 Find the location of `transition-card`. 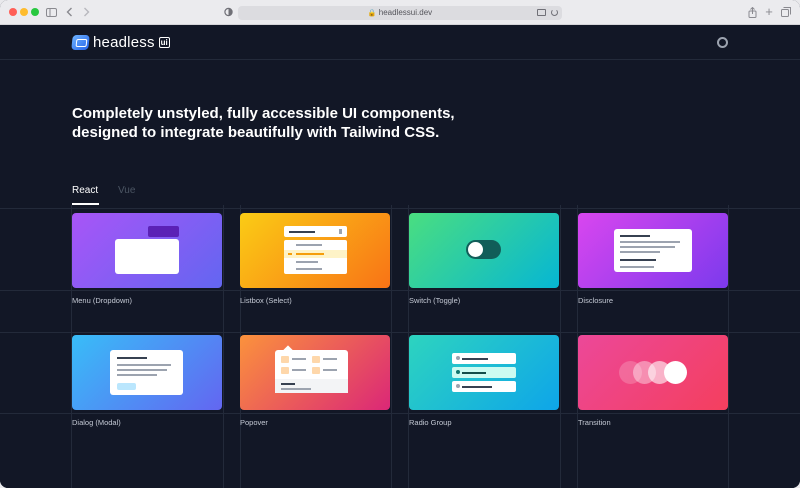

transition-card is located at coordinates (653, 372).